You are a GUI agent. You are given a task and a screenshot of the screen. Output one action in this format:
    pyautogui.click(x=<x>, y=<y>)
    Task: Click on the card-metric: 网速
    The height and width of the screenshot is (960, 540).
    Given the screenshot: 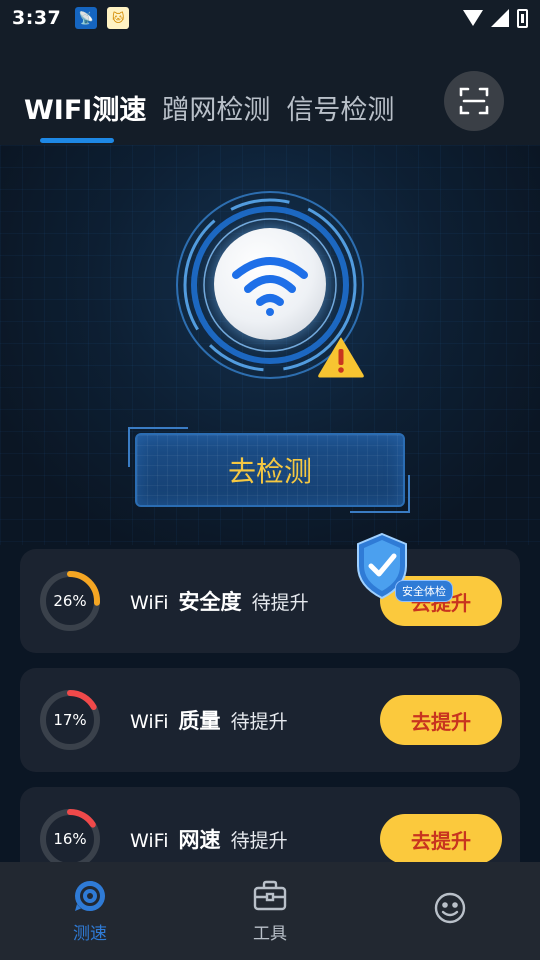 What is the action you would take?
    pyautogui.click(x=199, y=840)
    